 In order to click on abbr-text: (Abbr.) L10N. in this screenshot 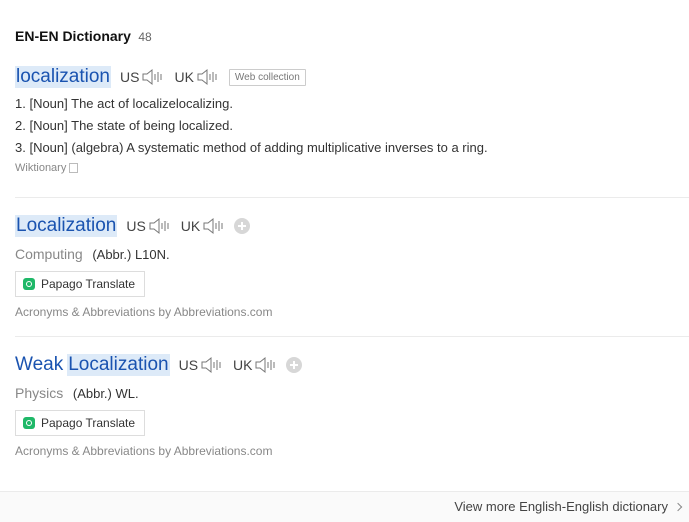, I will do `click(131, 254)`.